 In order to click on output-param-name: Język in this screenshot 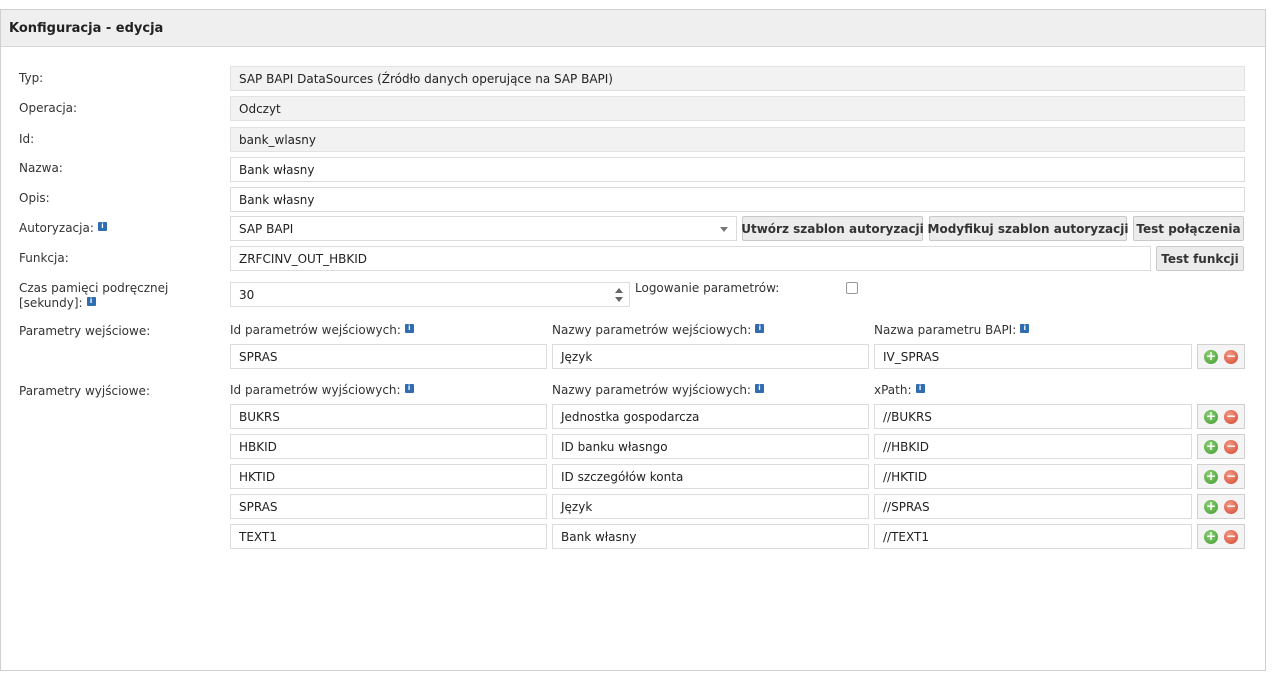, I will do `click(710, 506)`.